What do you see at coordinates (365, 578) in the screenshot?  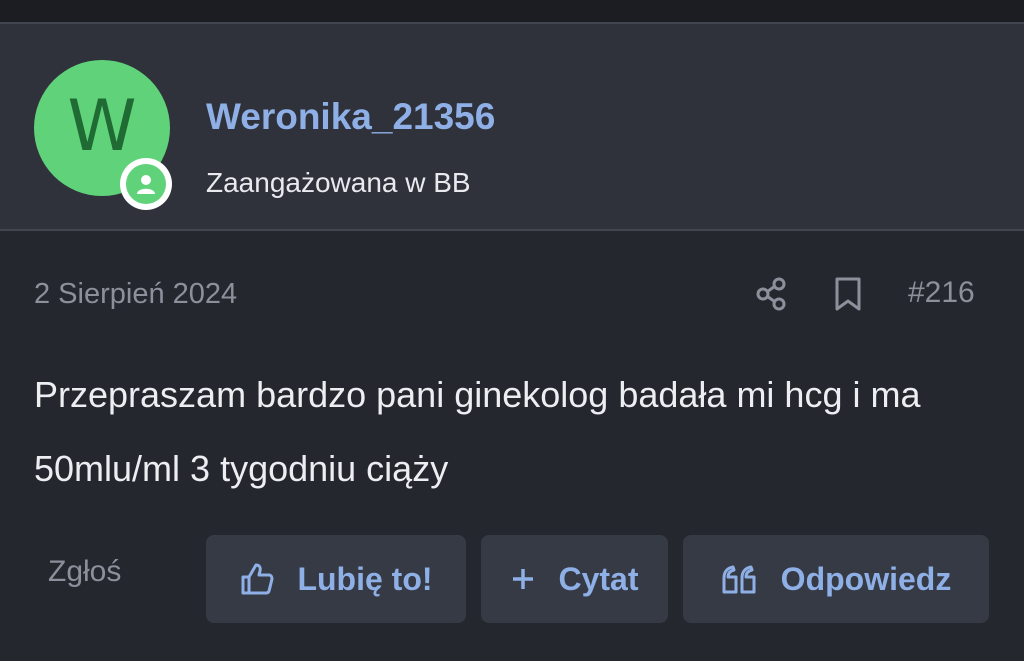 I see `like-button-label: Lubię to!` at bounding box center [365, 578].